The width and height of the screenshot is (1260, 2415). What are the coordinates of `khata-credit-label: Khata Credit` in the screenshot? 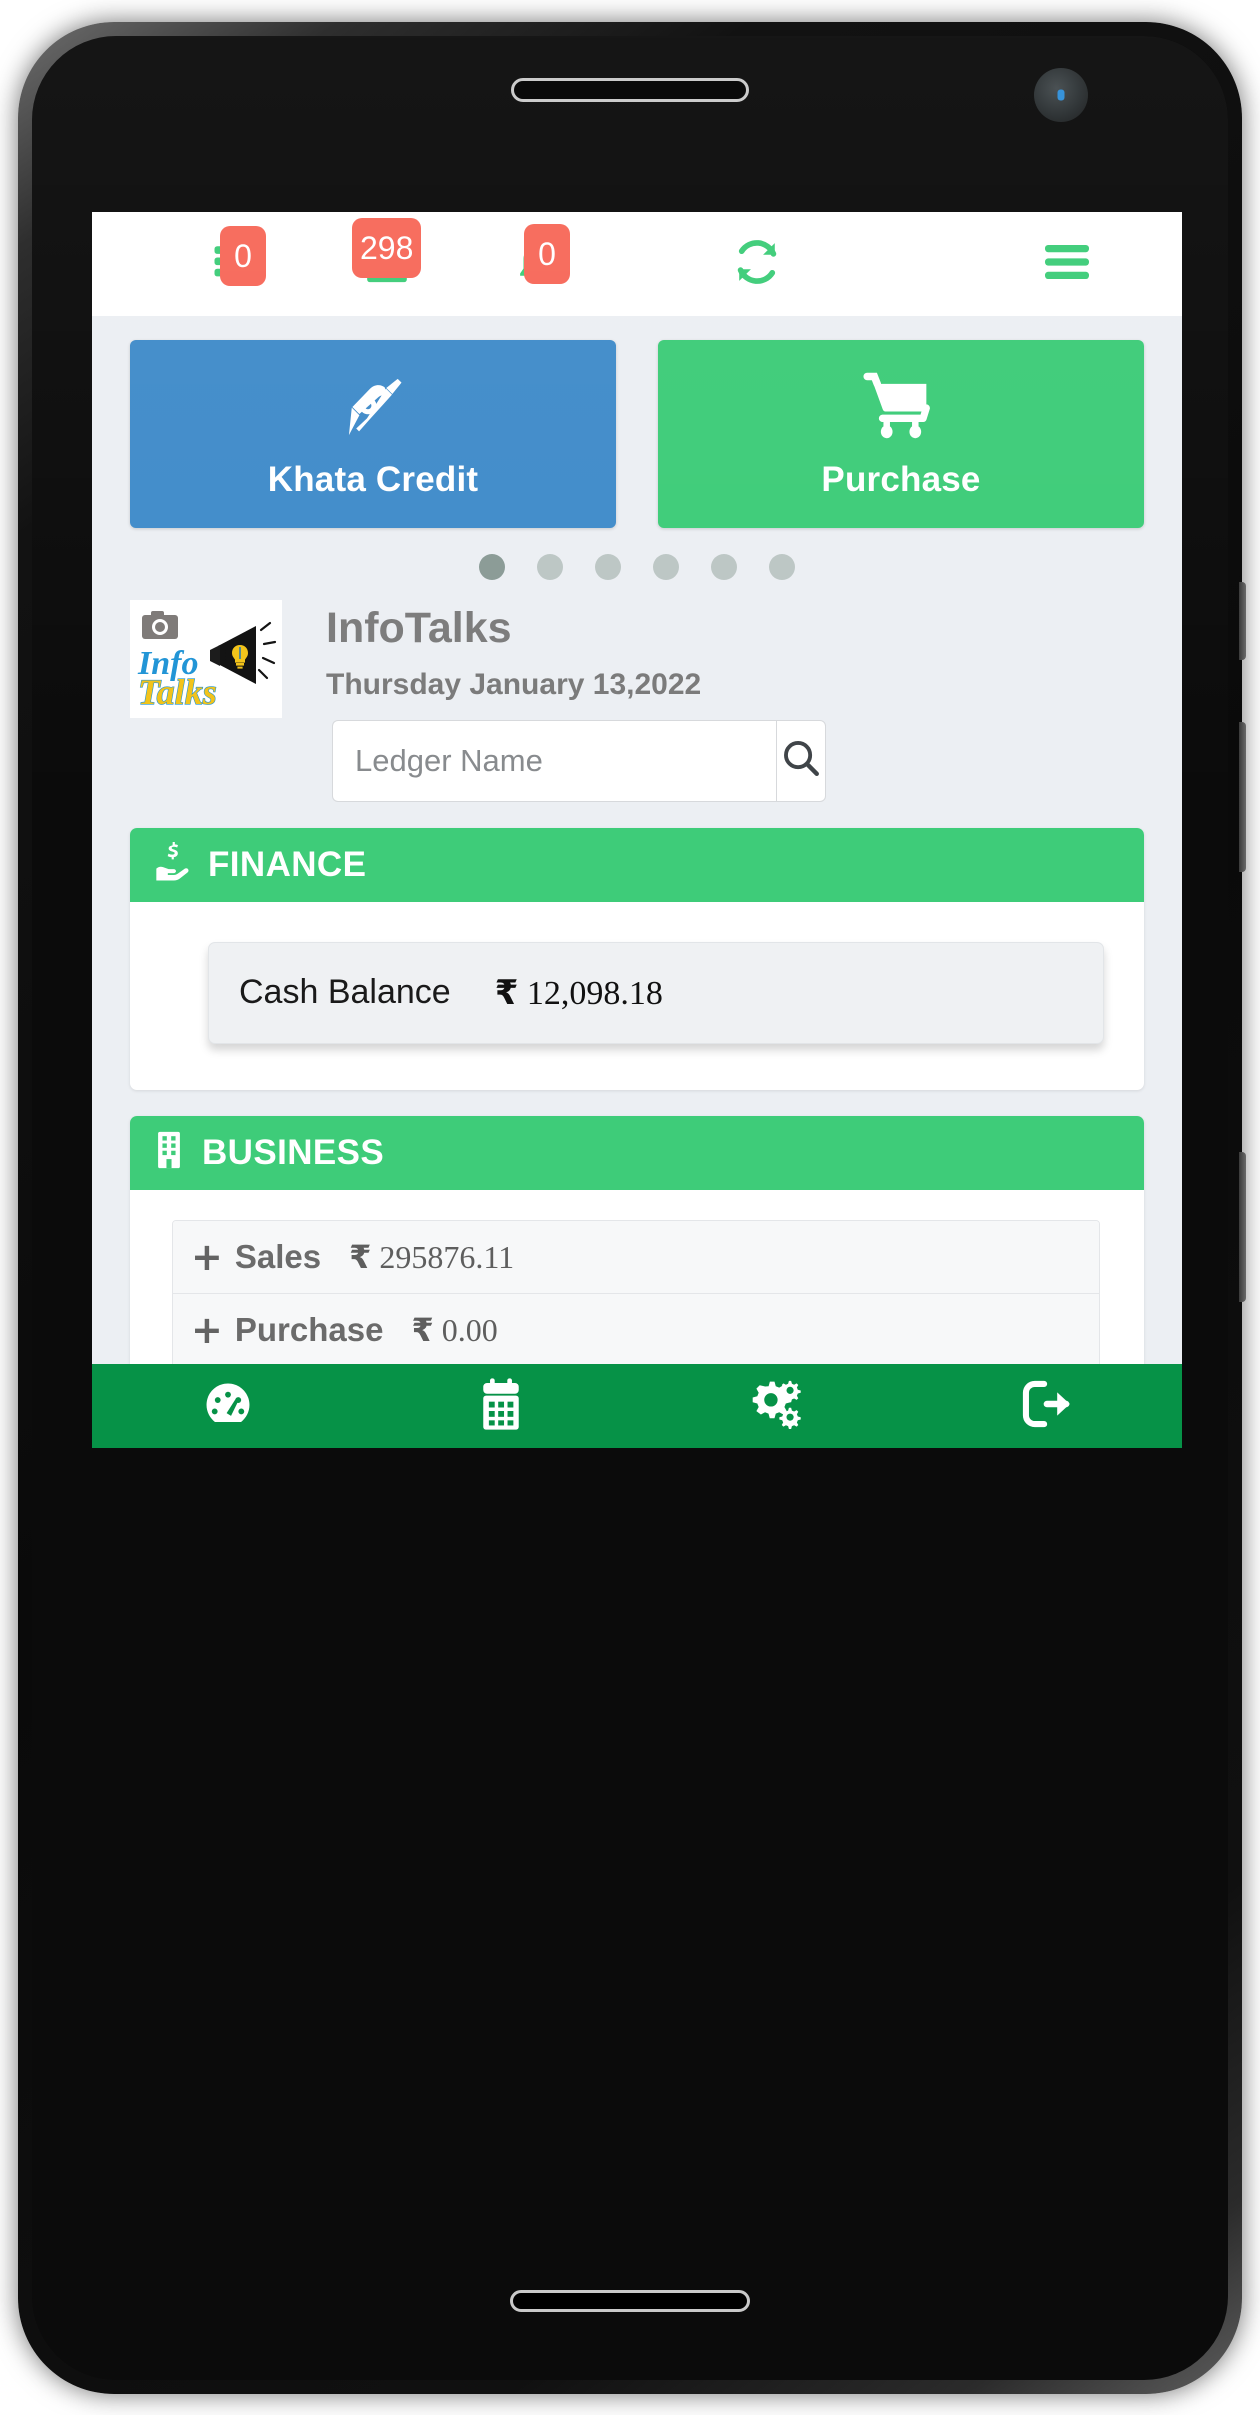 It's located at (373, 479).